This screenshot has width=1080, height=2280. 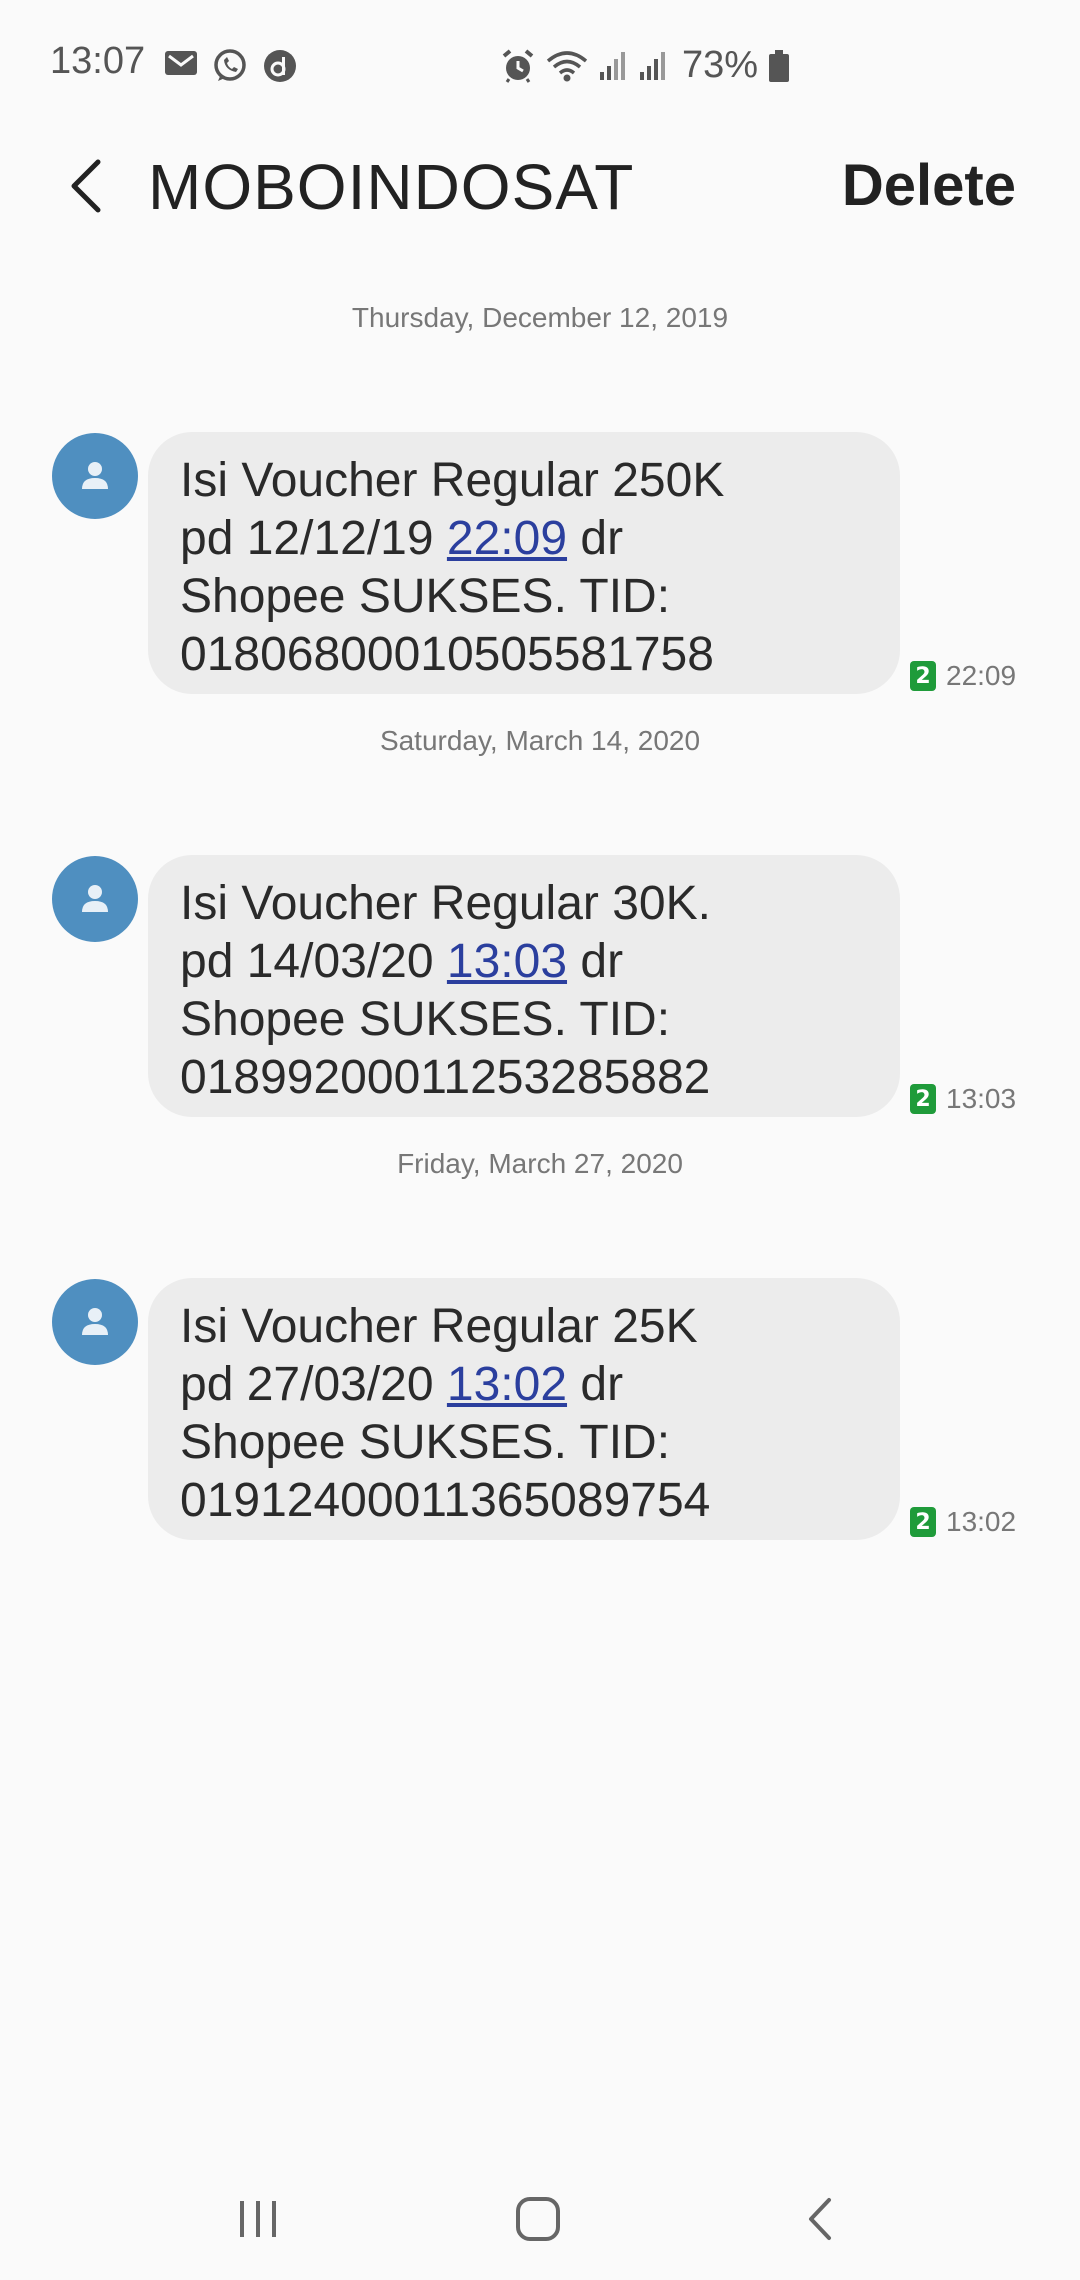 I want to click on message-line: pd 12/12/19 22:09 dr, so click(x=530, y=539).